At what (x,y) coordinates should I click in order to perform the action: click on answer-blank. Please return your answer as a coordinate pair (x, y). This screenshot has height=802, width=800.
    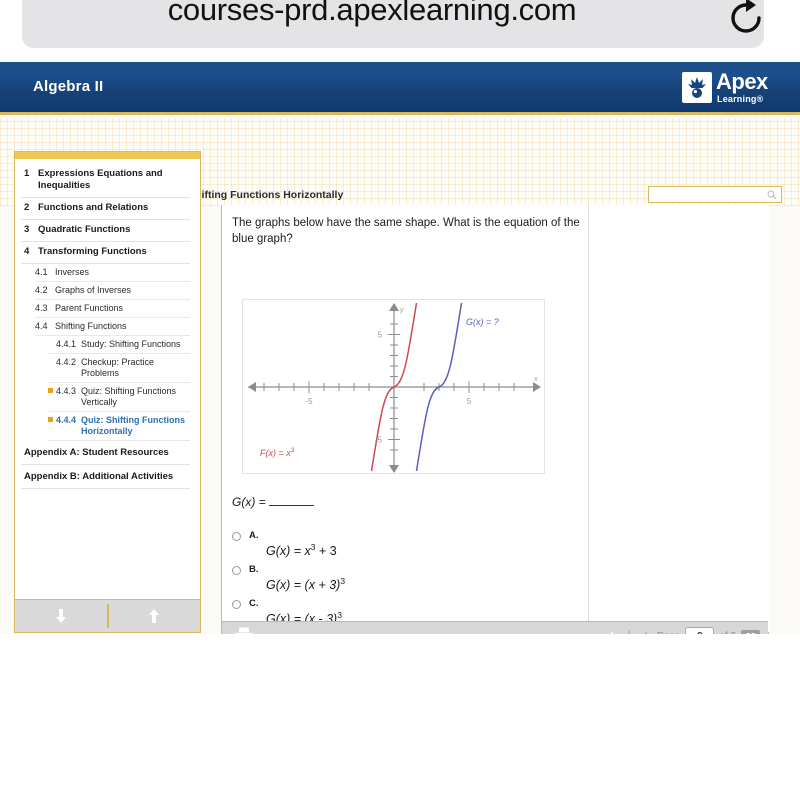
    Looking at the image, I should click on (291, 505).